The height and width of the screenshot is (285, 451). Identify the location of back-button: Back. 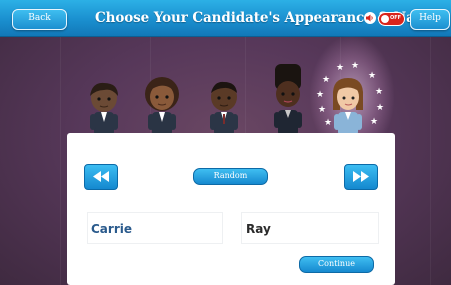
(39, 19).